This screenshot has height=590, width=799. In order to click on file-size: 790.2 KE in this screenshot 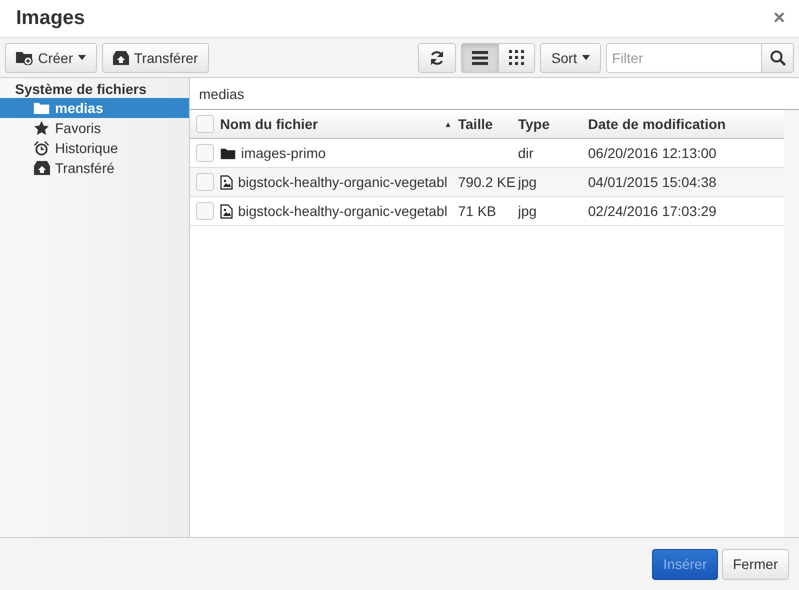, I will do `click(487, 182)`.